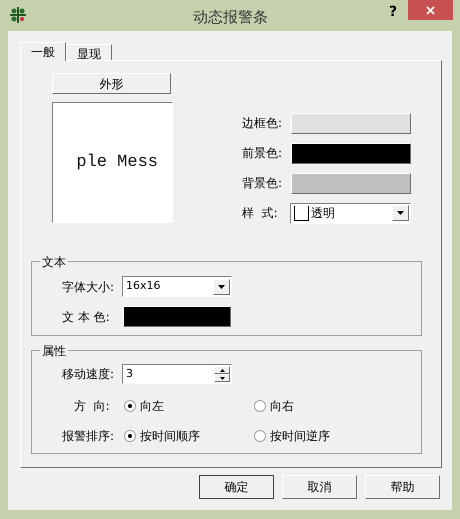 The image size is (460, 519). What do you see at coordinates (393, 12) in the screenshot?
I see `help-button: ?` at bounding box center [393, 12].